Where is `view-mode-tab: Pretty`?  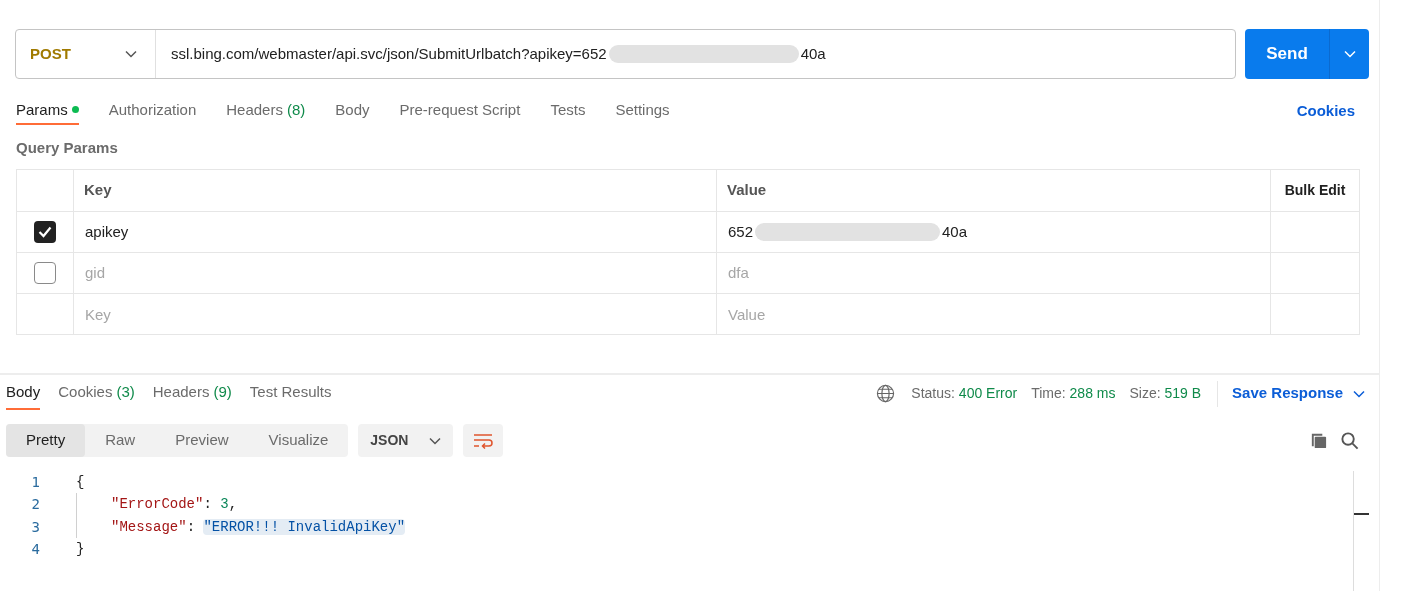
view-mode-tab: Pretty is located at coordinates (46, 440).